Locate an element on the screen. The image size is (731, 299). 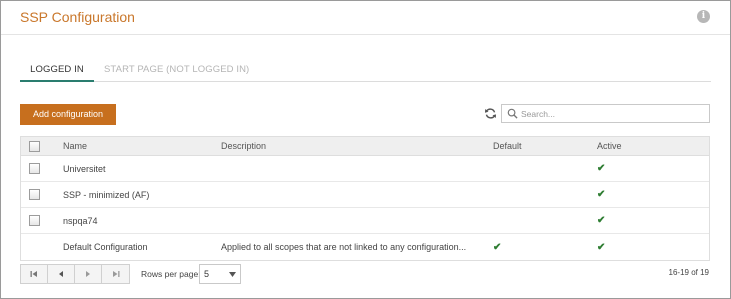
column-header-description: Description is located at coordinates (355, 146).